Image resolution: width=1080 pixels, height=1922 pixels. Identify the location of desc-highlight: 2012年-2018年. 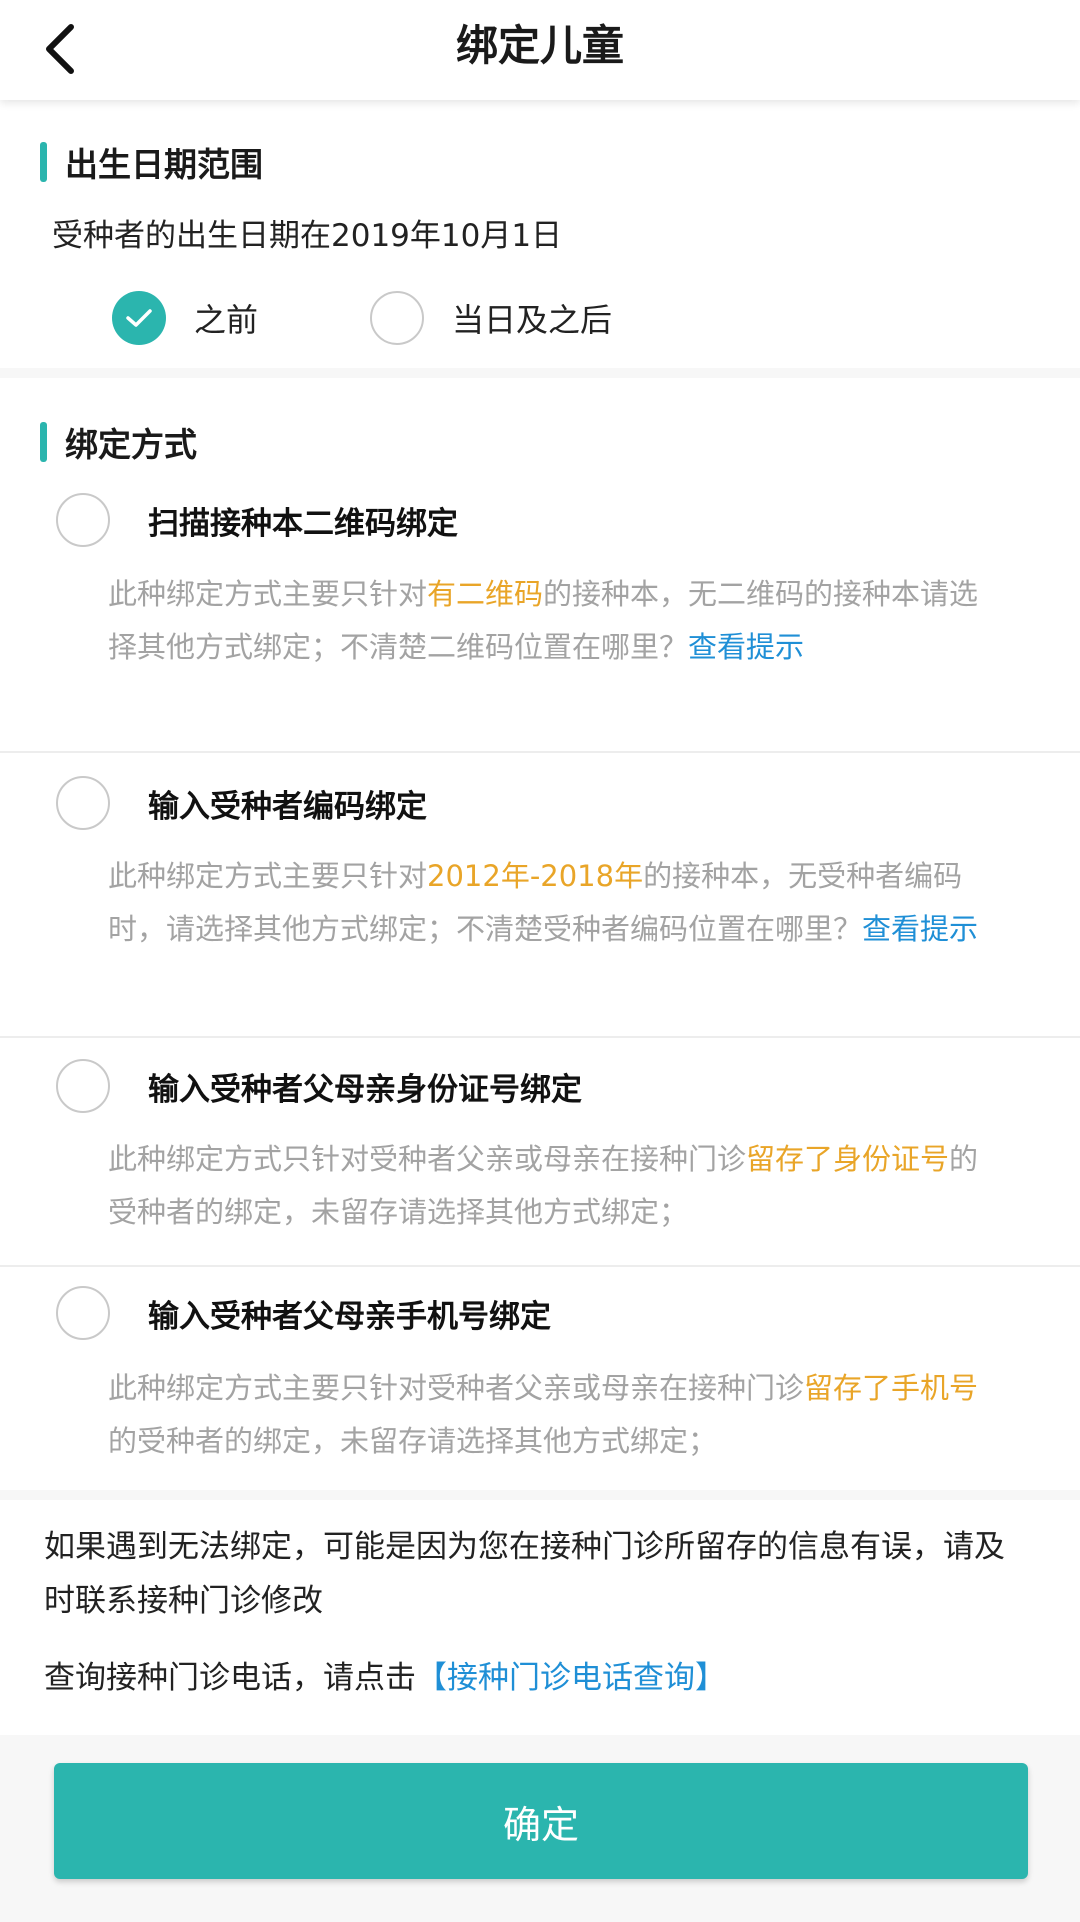
(535, 876).